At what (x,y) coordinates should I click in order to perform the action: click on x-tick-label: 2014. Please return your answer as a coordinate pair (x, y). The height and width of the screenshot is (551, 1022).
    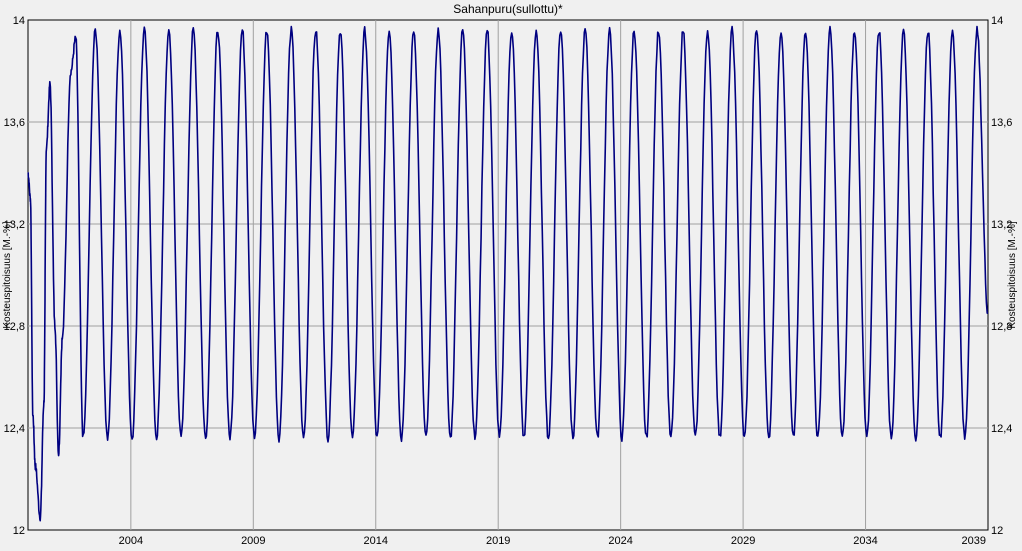
    Looking at the image, I should click on (376, 541).